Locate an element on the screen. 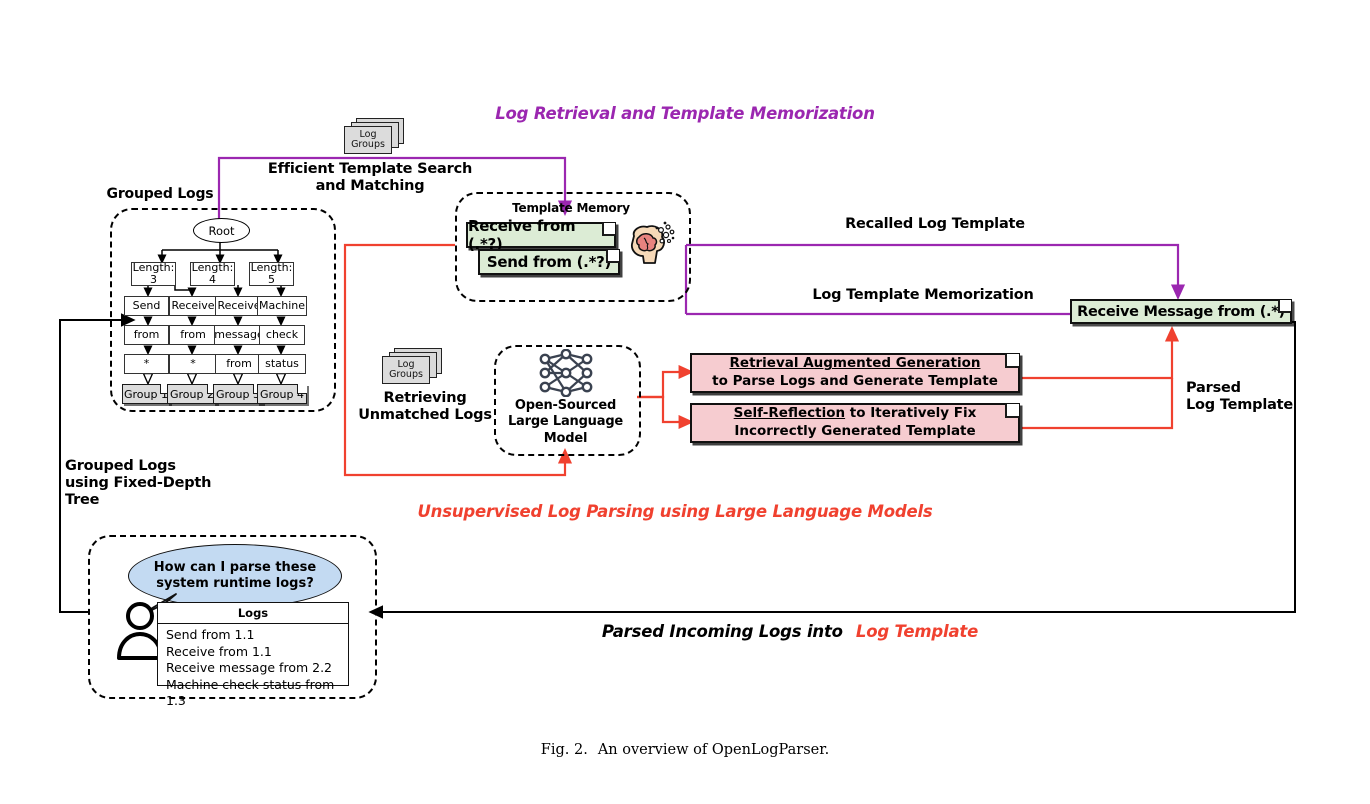 The width and height of the screenshot is (1370, 804). tree-node-c1-t1: Send is located at coordinates (146, 306).